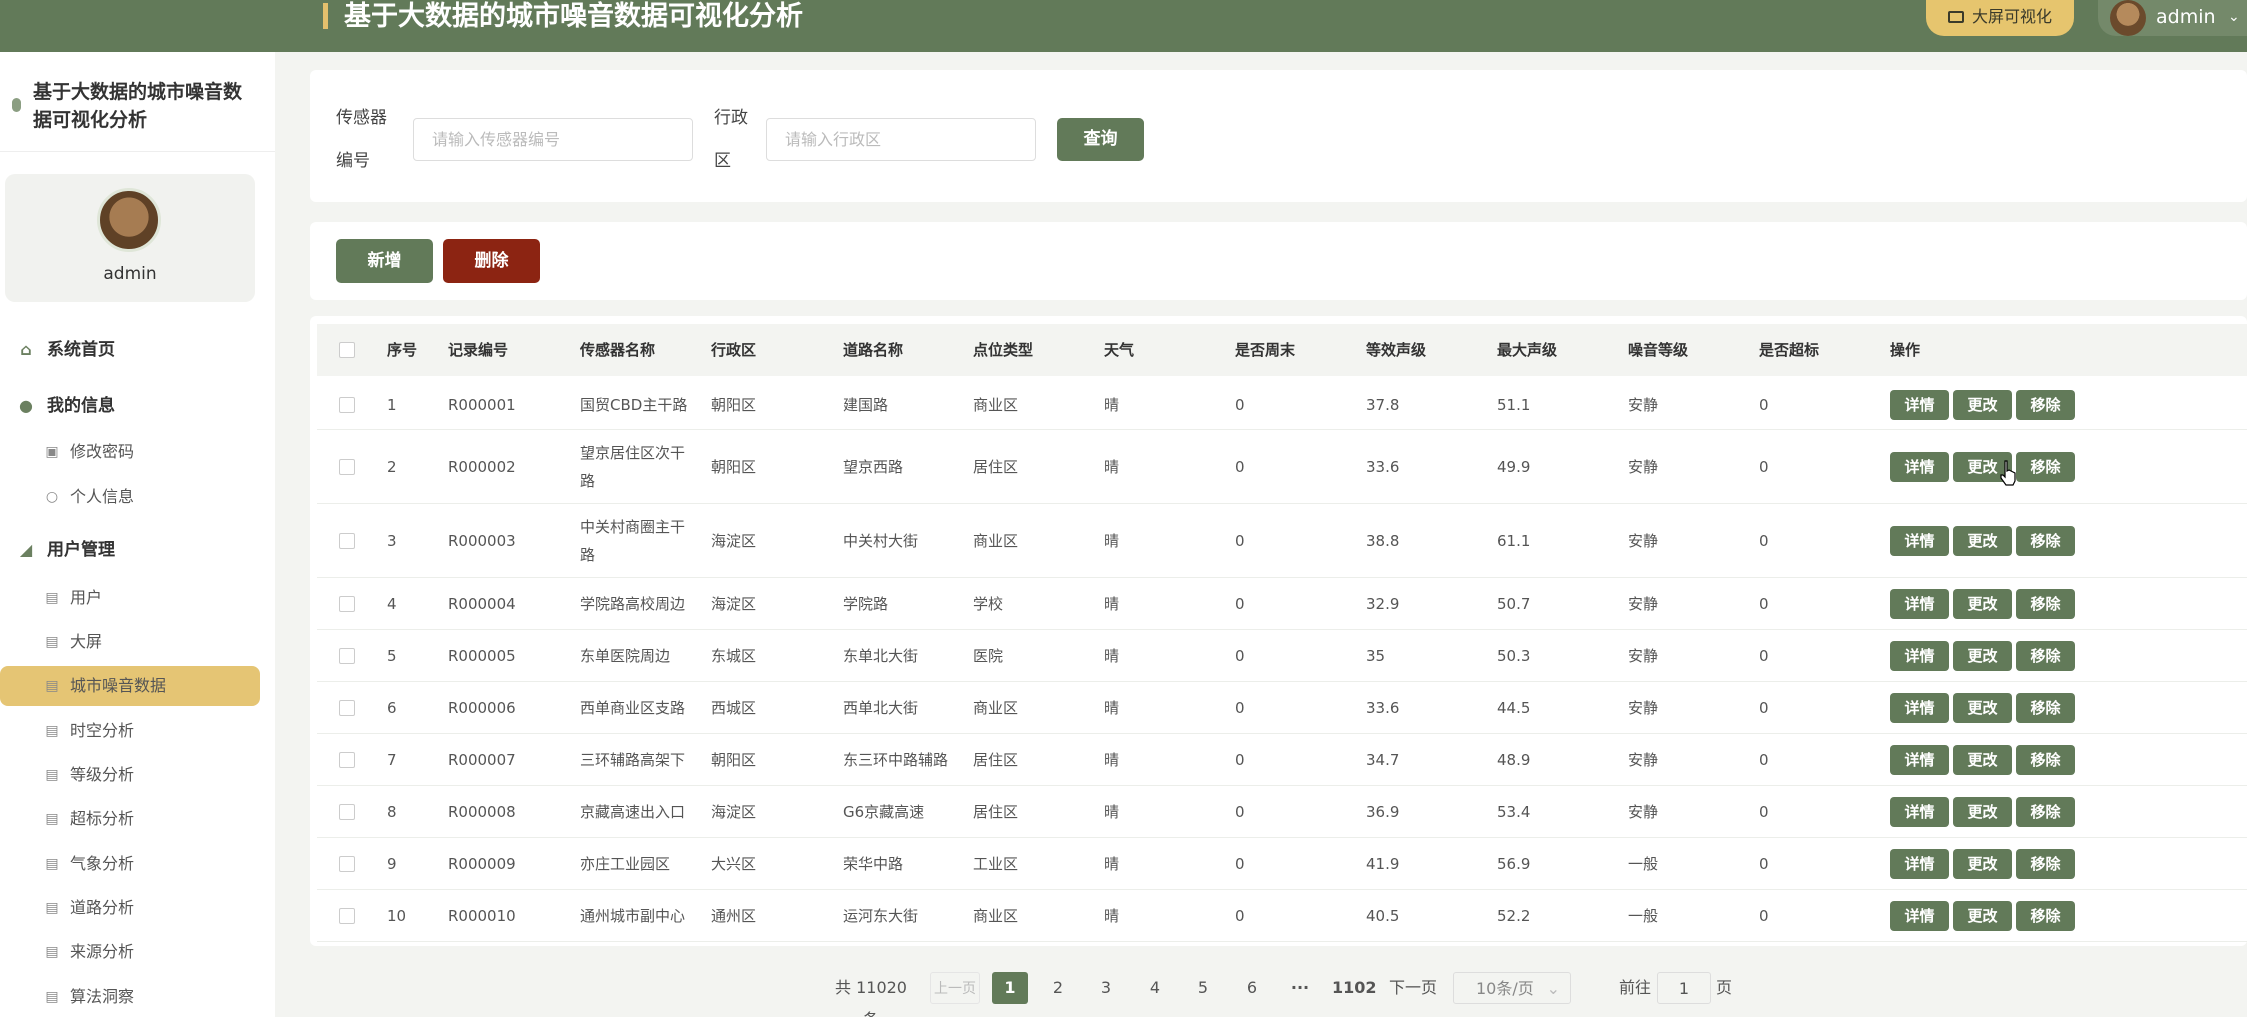  What do you see at coordinates (392, 708) in the screenshot?
I see `cell-index: 6` at bounding box center [392, 708].